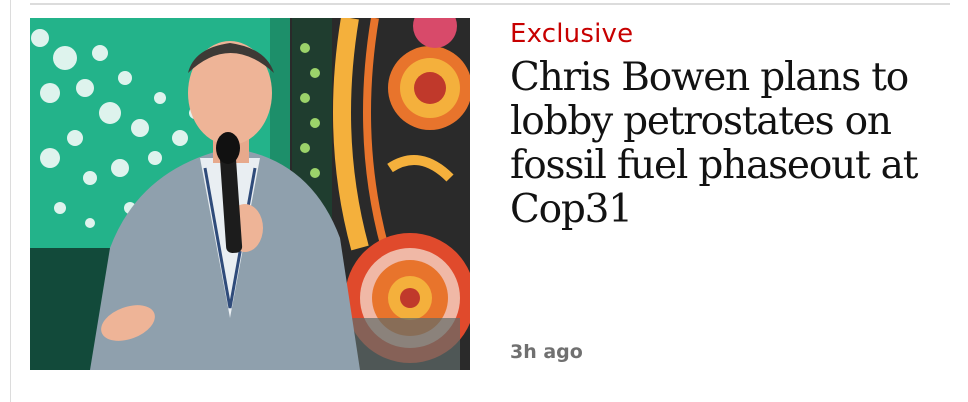 Image resolution: width=968 pixels, height=402 pixels. What do you see at coordinates (10, 201) in the screenshot?
I see `column-divider` at bounding box center [10, 201].